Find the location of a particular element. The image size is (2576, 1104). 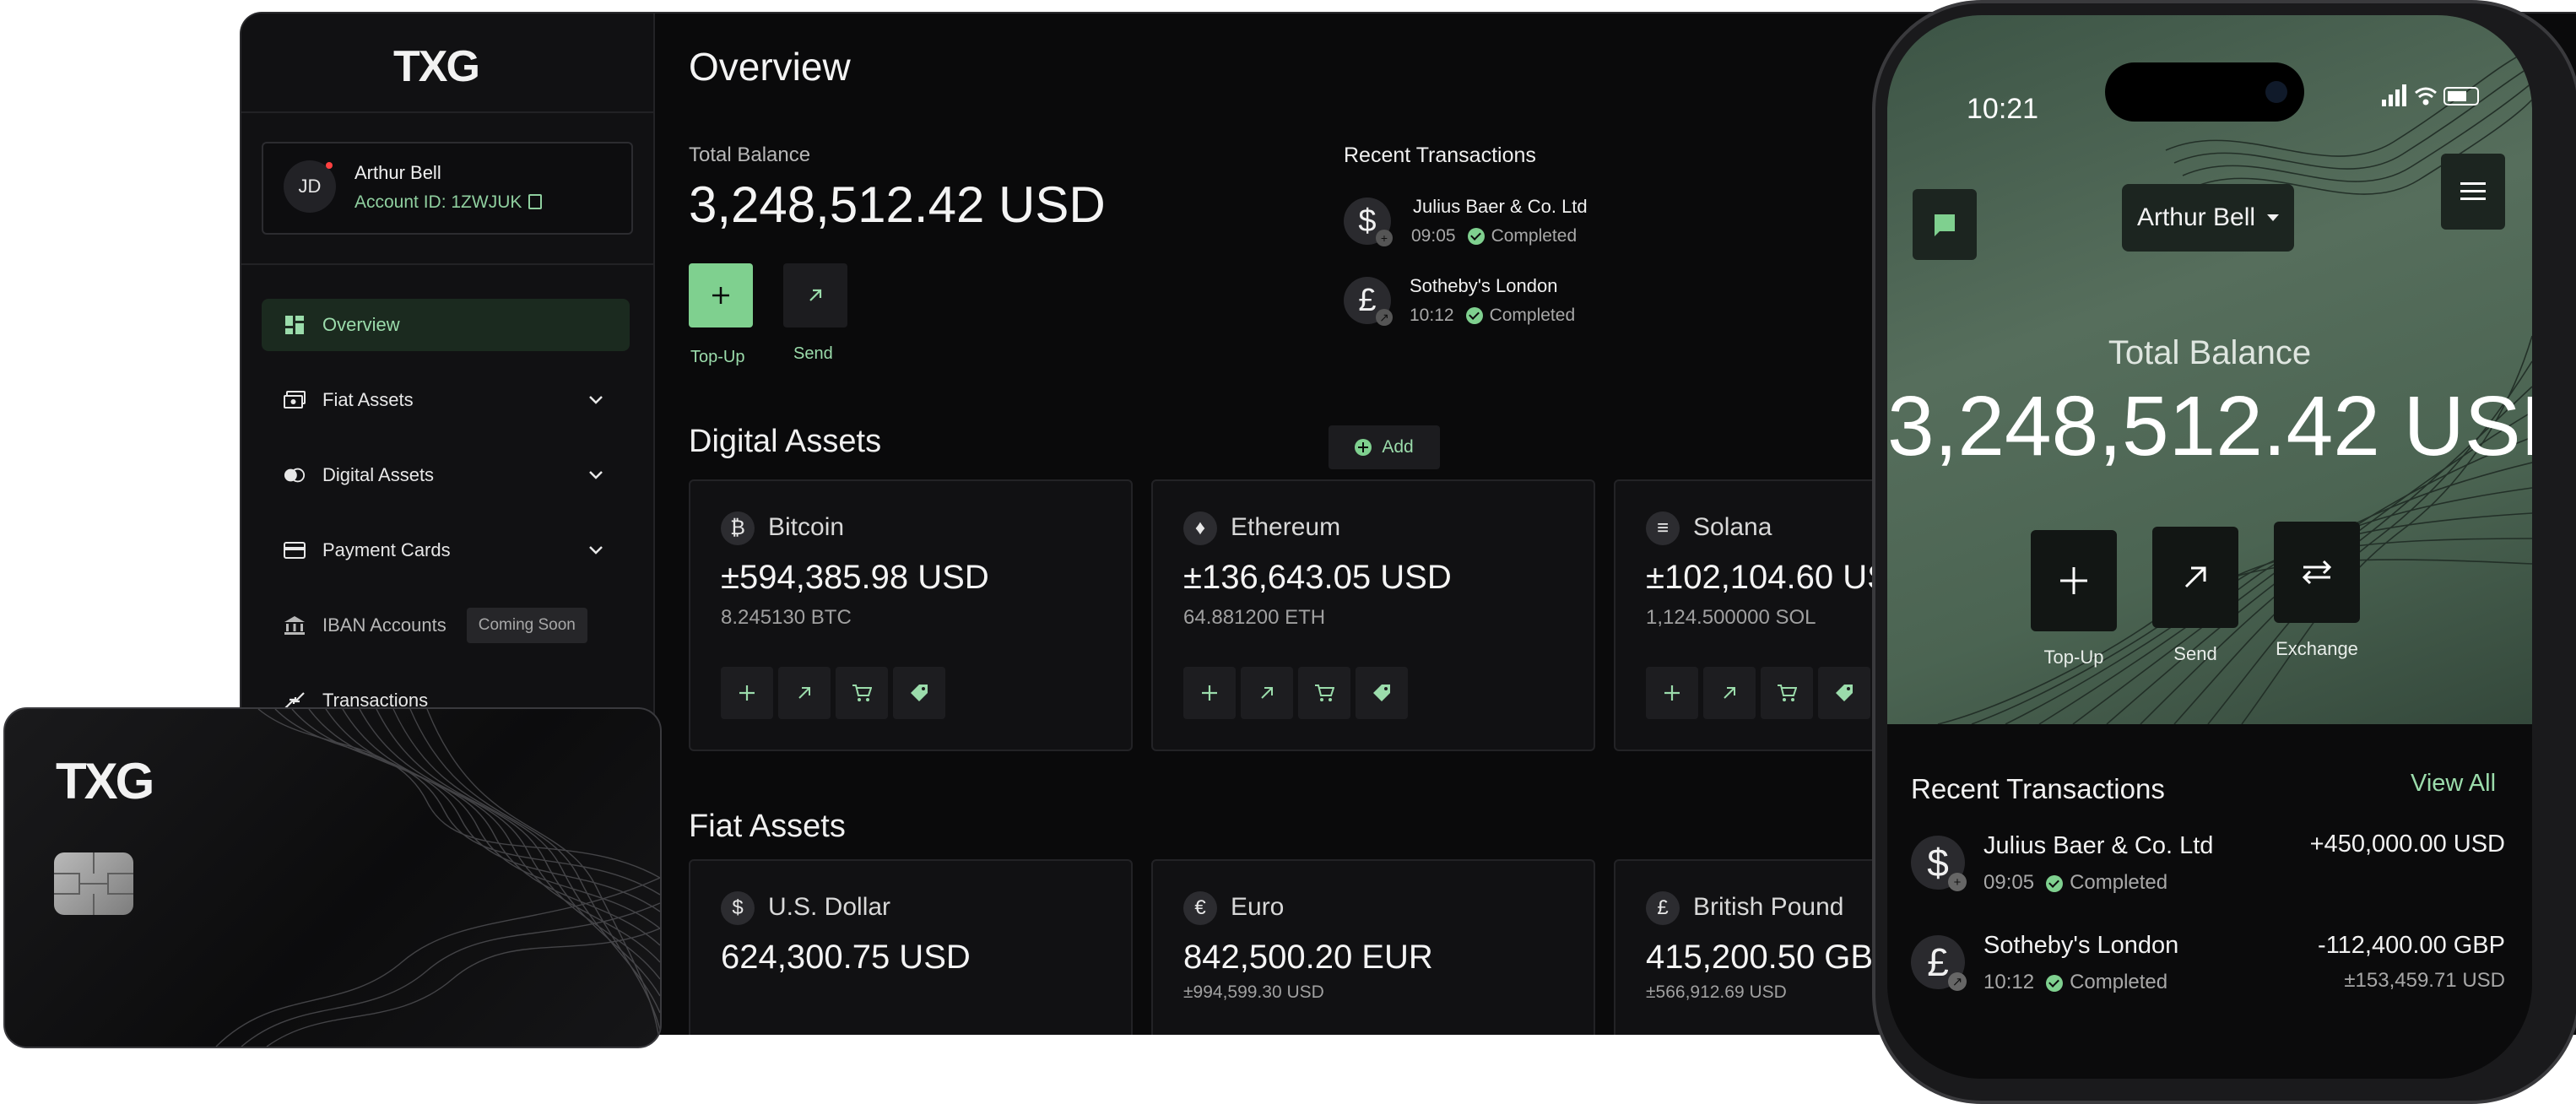

fiat-card-eur: € Euro 842,500.20 EUR ±994,599.30 USD is located at coordinates (1373, 947).